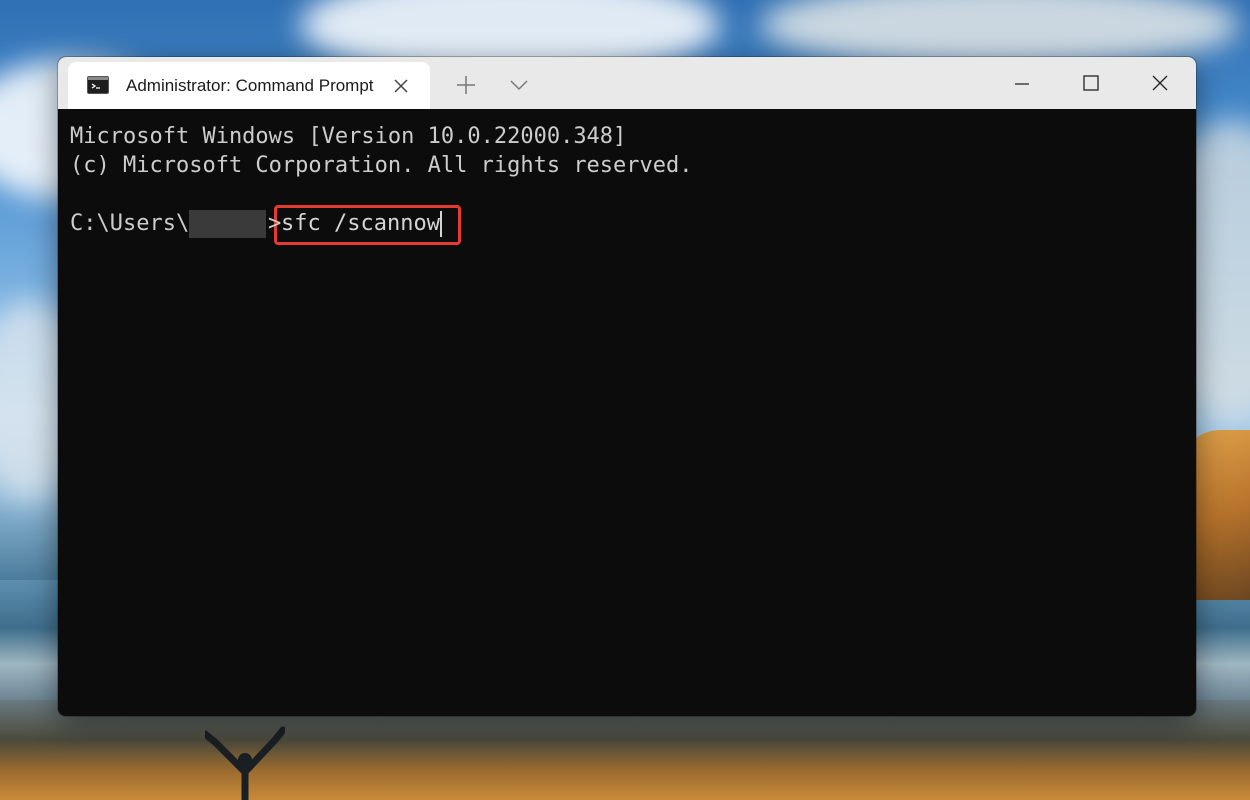  I want to click on prompt-prefix: C:\Users\, so click(130, 223).